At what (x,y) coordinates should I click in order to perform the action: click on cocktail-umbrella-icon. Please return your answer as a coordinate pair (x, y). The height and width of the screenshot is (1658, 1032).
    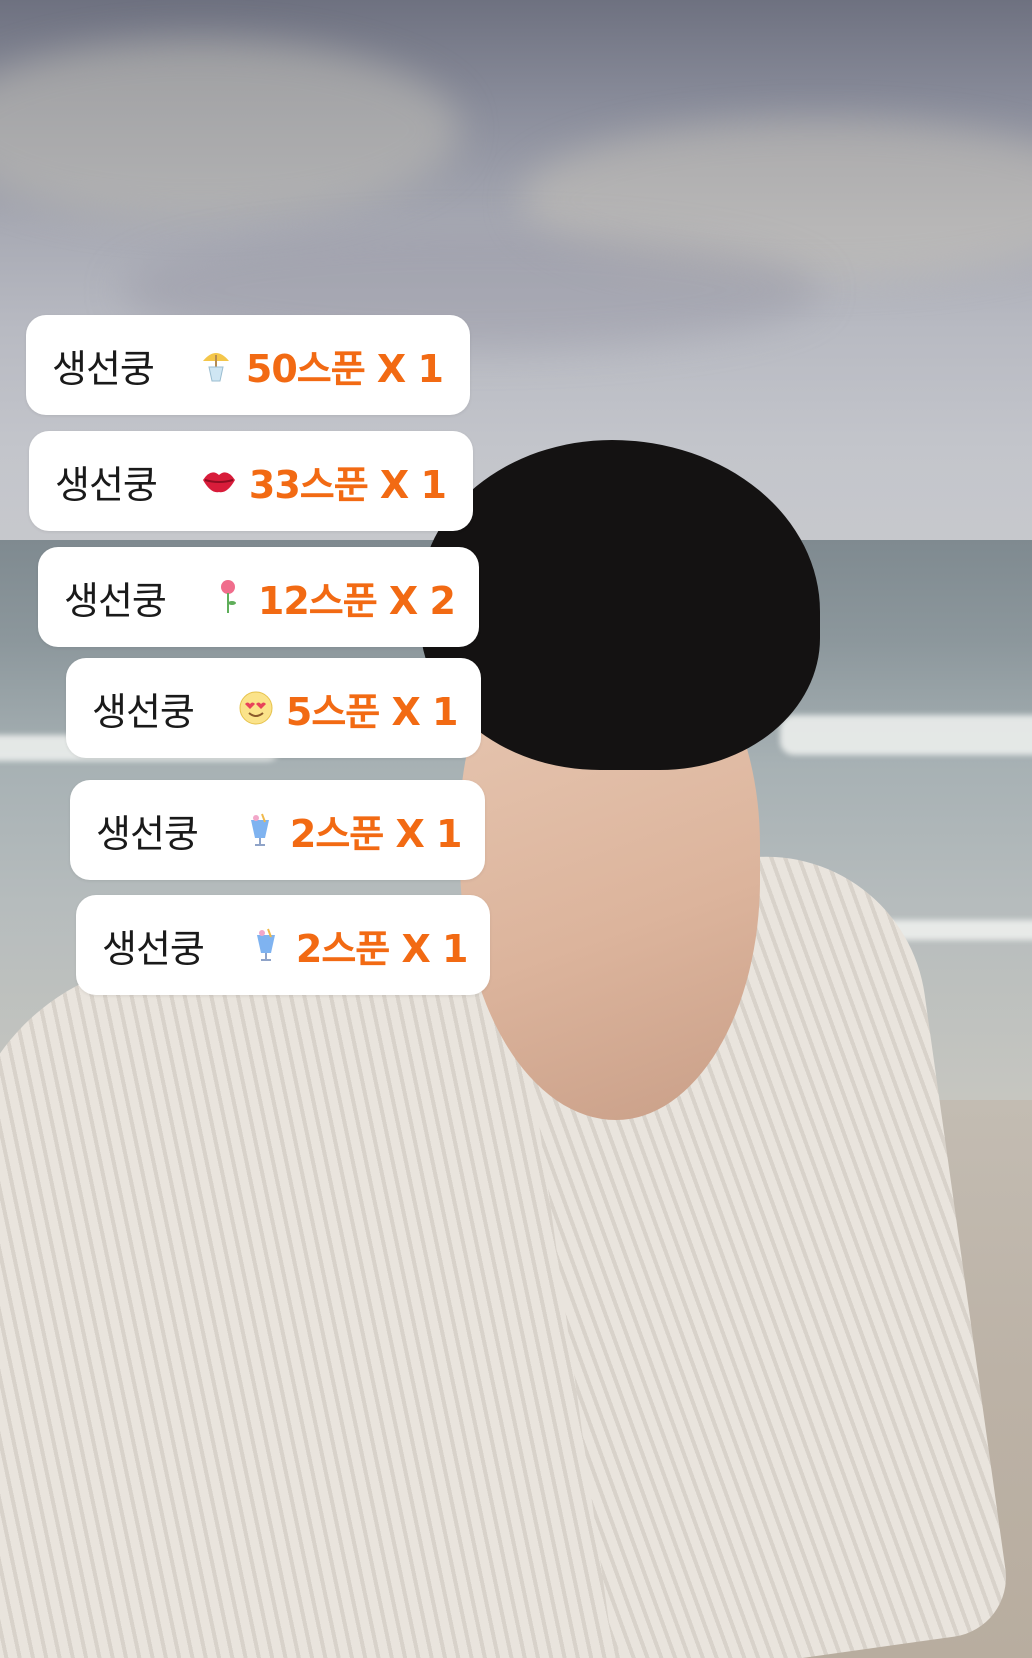
    Looking at the image, I should click on (216, 365).